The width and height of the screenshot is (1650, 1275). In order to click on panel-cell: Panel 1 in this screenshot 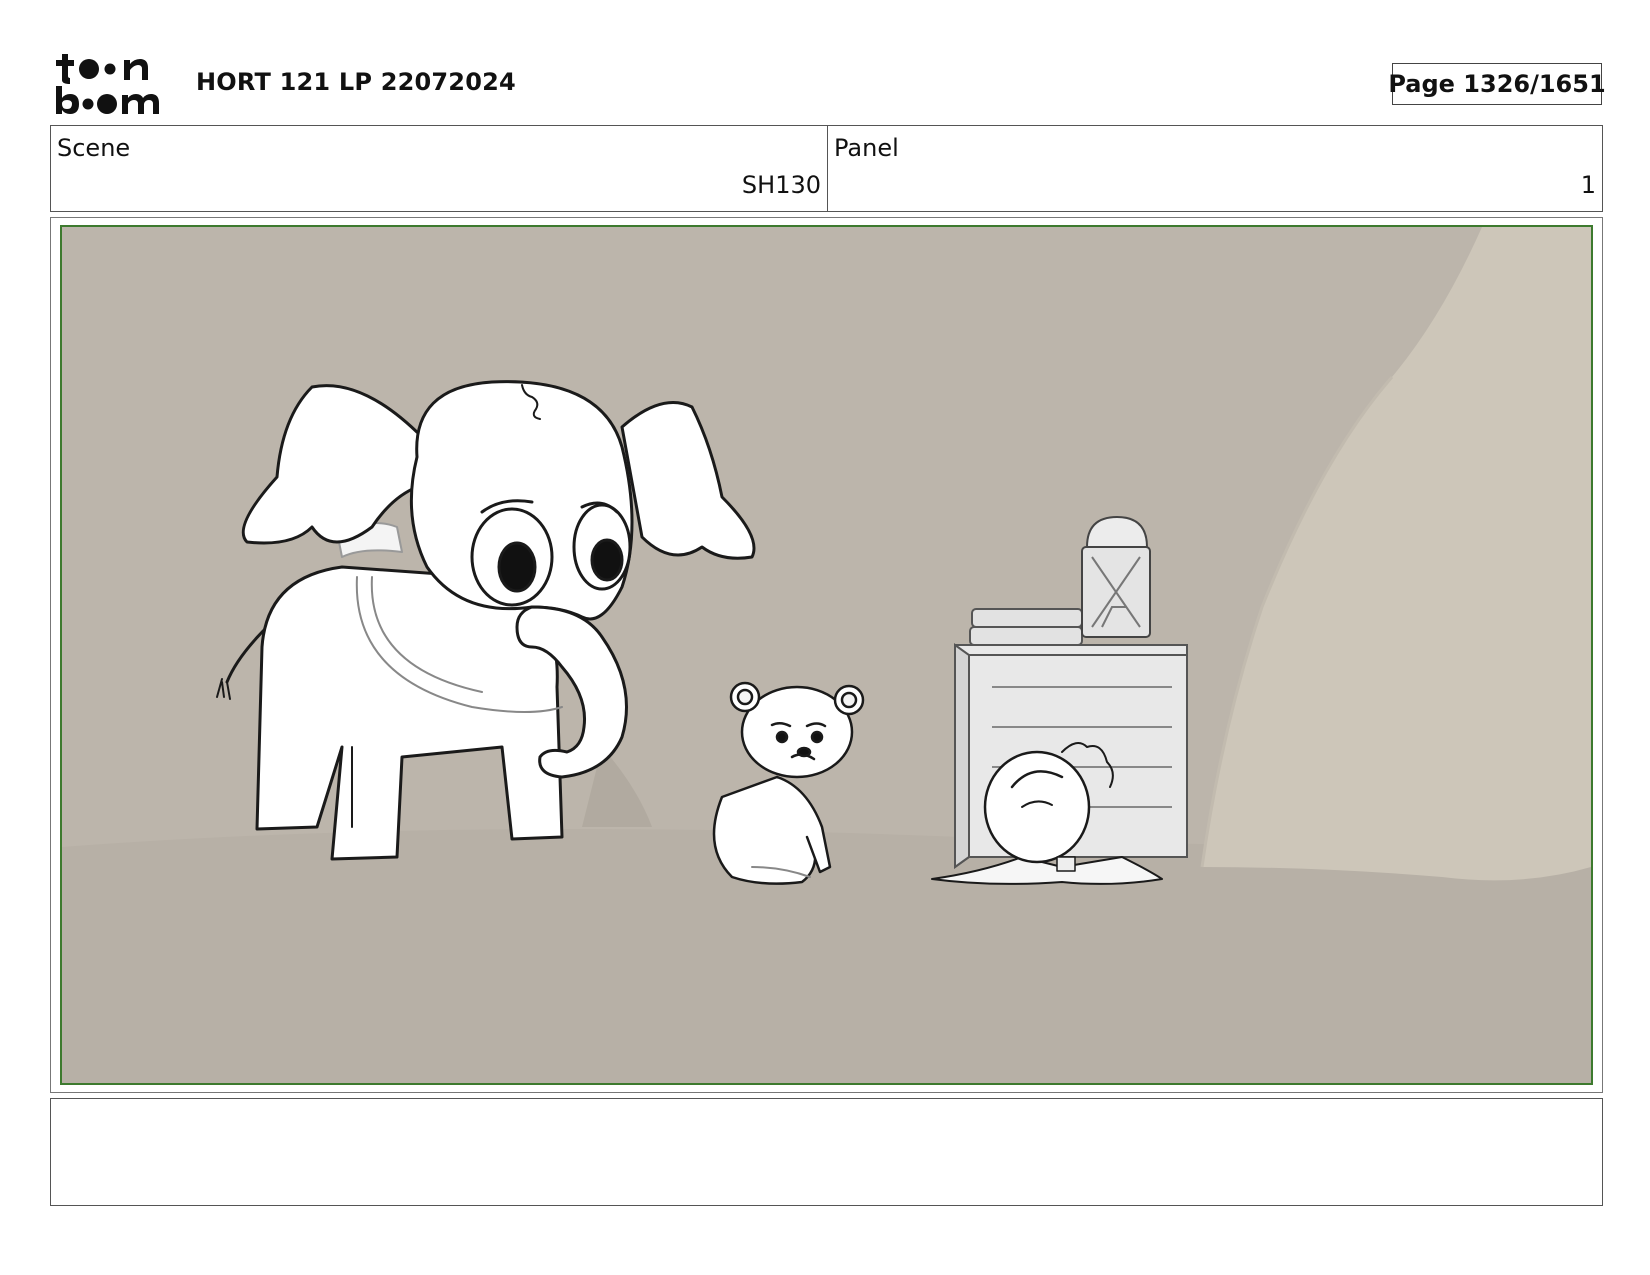, I will do `click(1215, 168)`.